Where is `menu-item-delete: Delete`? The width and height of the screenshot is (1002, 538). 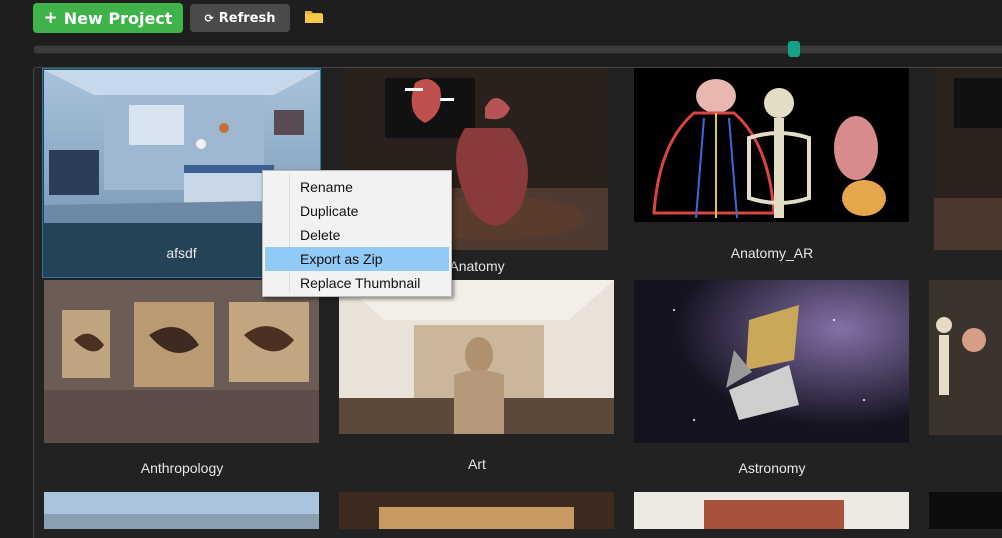
menu-item-delete: Delete is located at coordinates (357, 235).